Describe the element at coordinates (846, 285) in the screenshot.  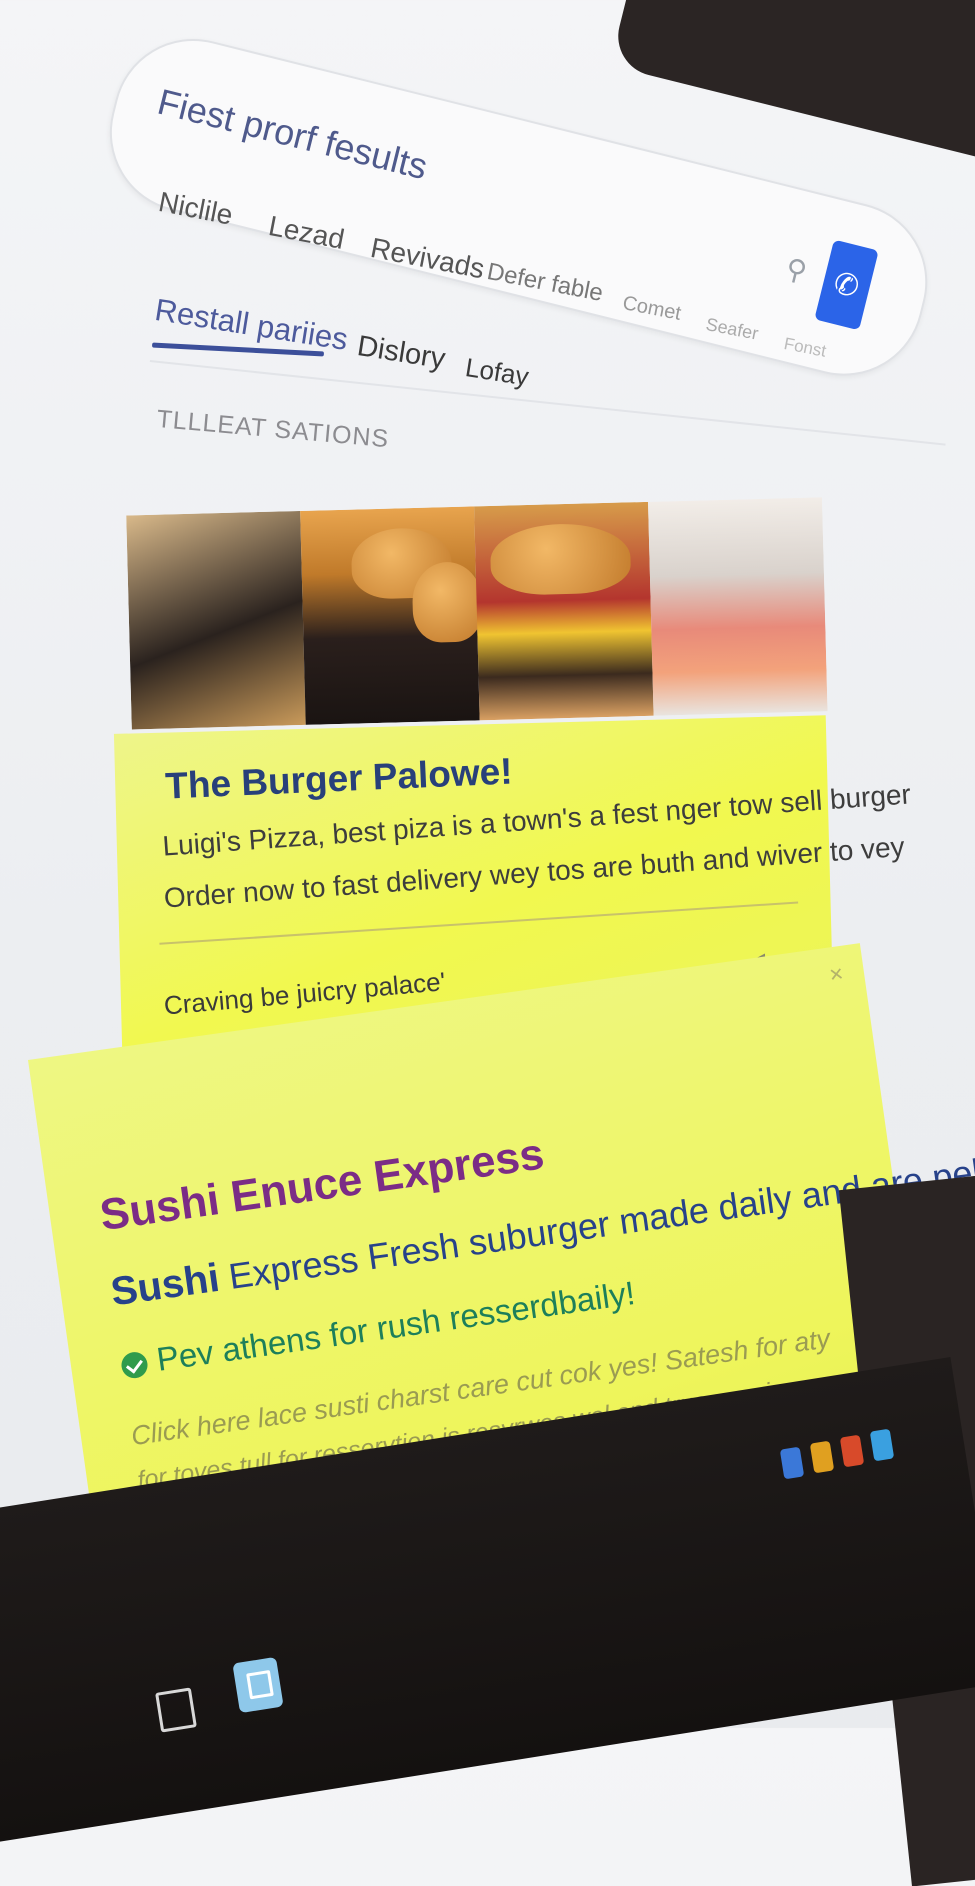
I see `phone-icon-button: ✆` at that location.